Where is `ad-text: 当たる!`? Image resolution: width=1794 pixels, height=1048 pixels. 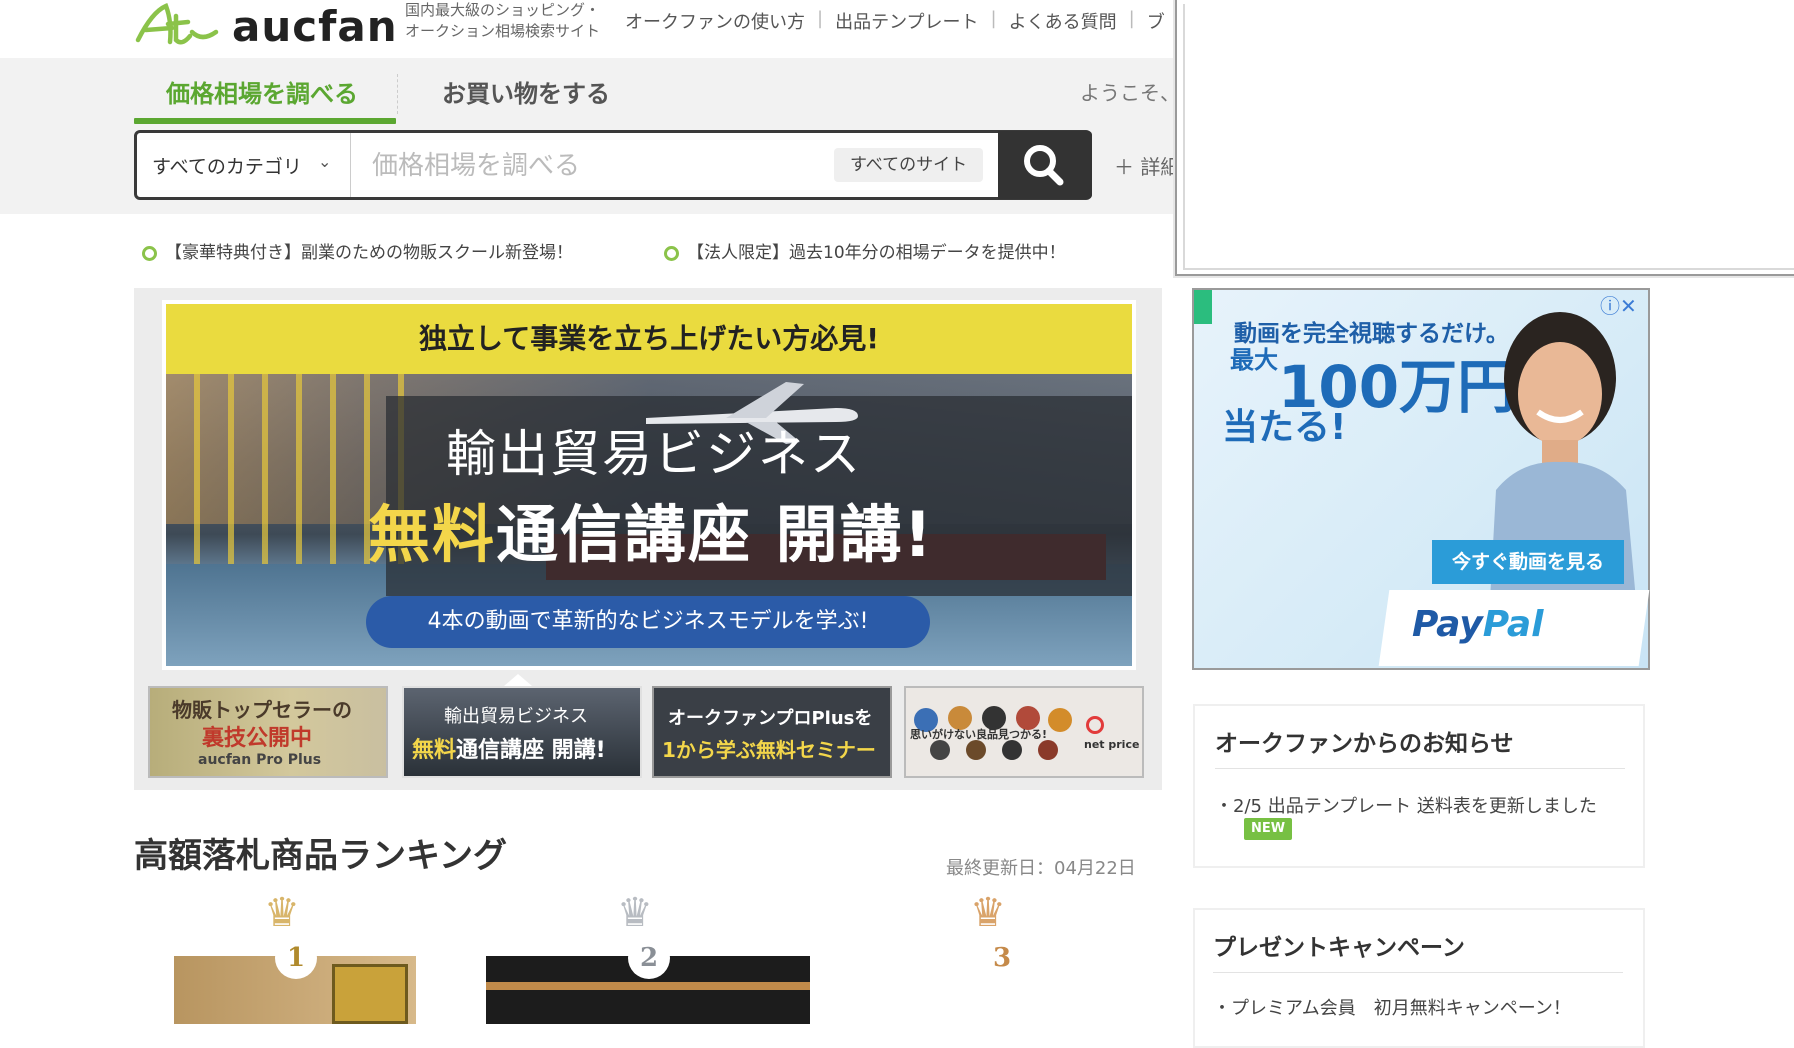
ad-text: 当たる! is located at coordinates (1284, 427).